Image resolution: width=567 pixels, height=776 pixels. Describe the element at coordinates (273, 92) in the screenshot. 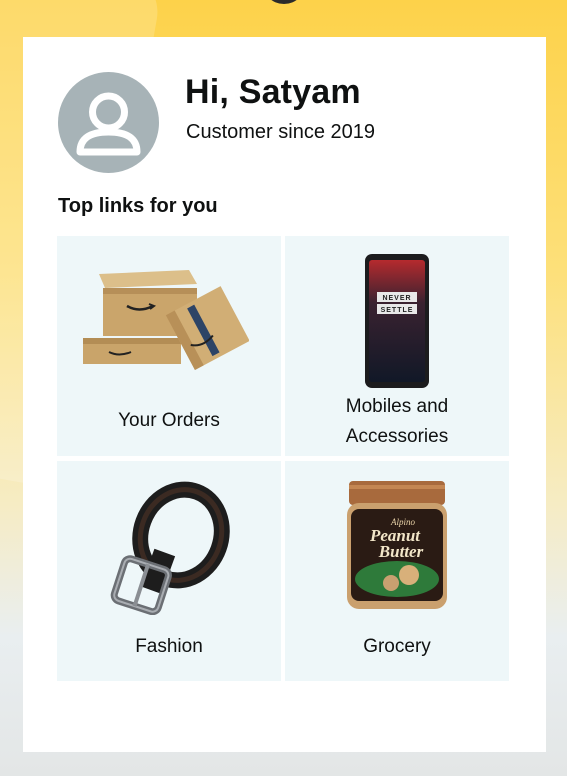

I see `greeting-title: Hi, Satyam` at that location.